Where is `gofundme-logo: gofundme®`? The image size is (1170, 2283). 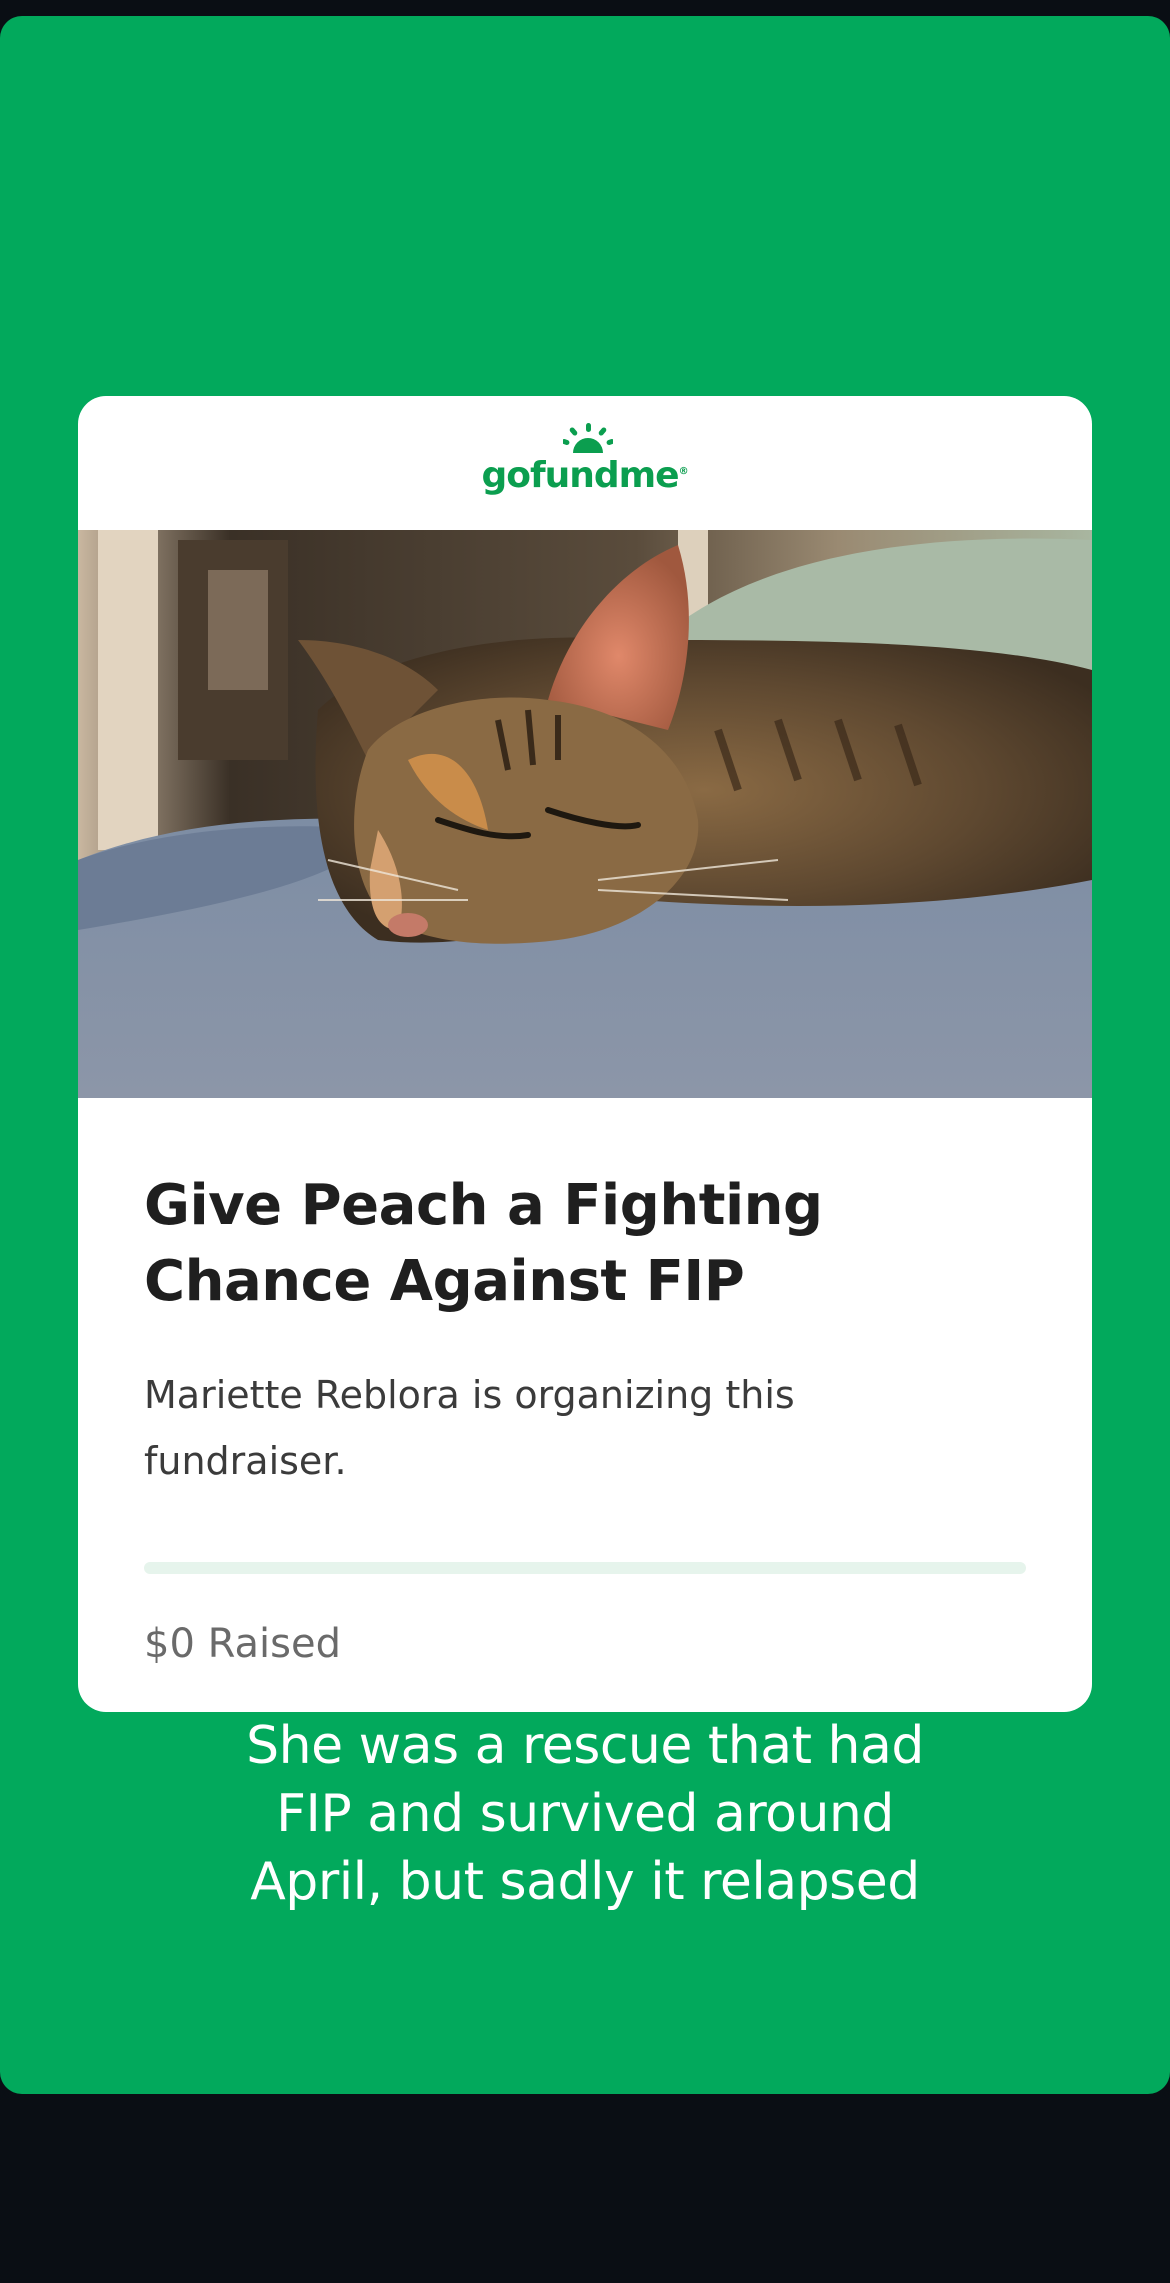
gofundme-logo: gofundme® is located at coordinates (585, 459).